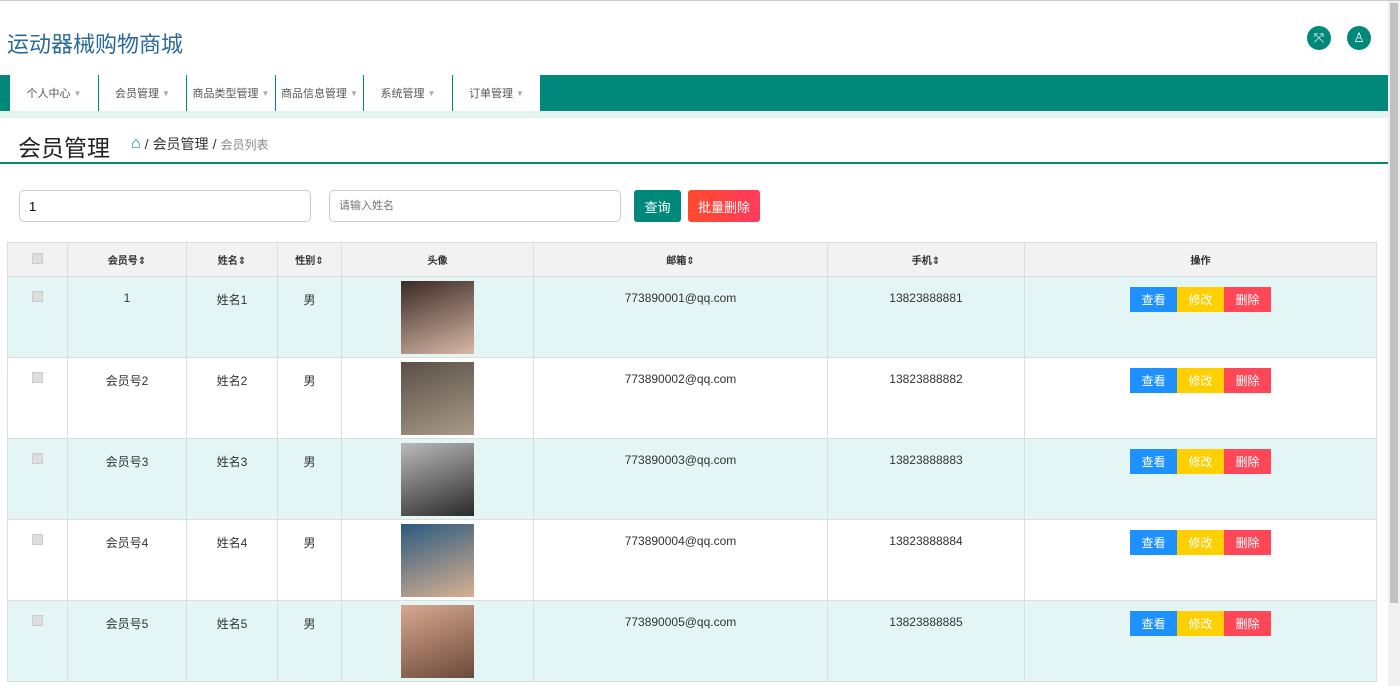 This screenshot has height=686, width=1400. Describe the element at coordinates (921, 261) in the screenshot. I see `col-label: 手机` at that location.